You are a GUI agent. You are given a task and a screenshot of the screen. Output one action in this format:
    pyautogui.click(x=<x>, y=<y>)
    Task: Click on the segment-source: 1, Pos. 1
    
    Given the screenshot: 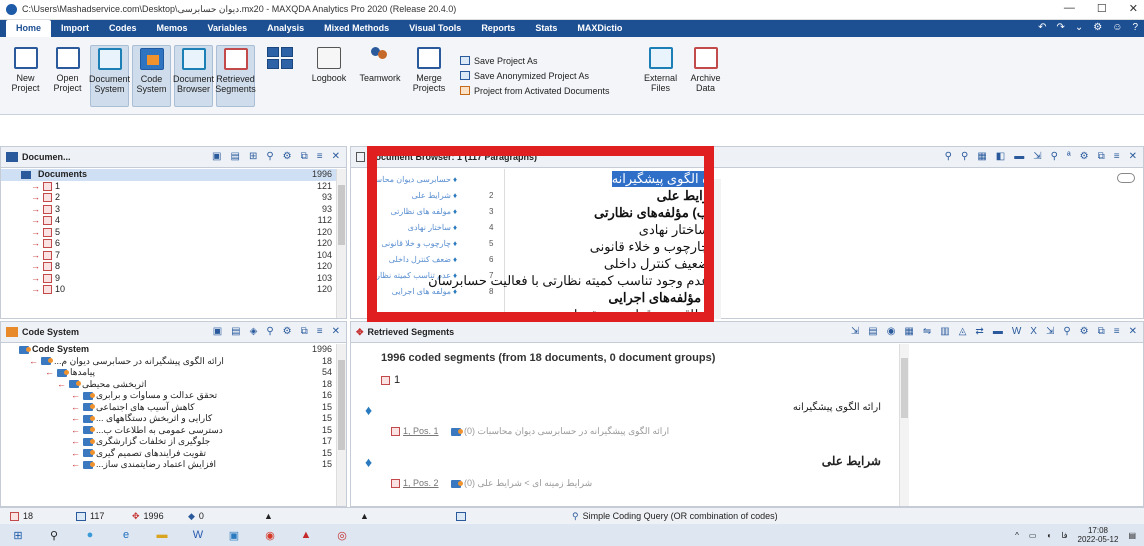 What is the action you would take?
    pyautogui.click(x=415, y=431)
    